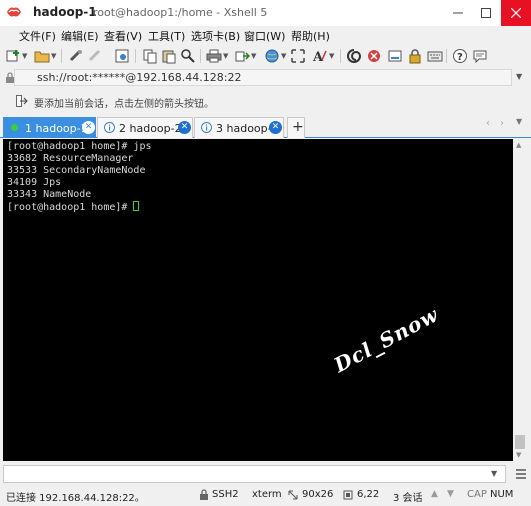  Describe the element at coordinates (123, 36) in the screenshot. I see `menu-view: 查看(V)` at that location.